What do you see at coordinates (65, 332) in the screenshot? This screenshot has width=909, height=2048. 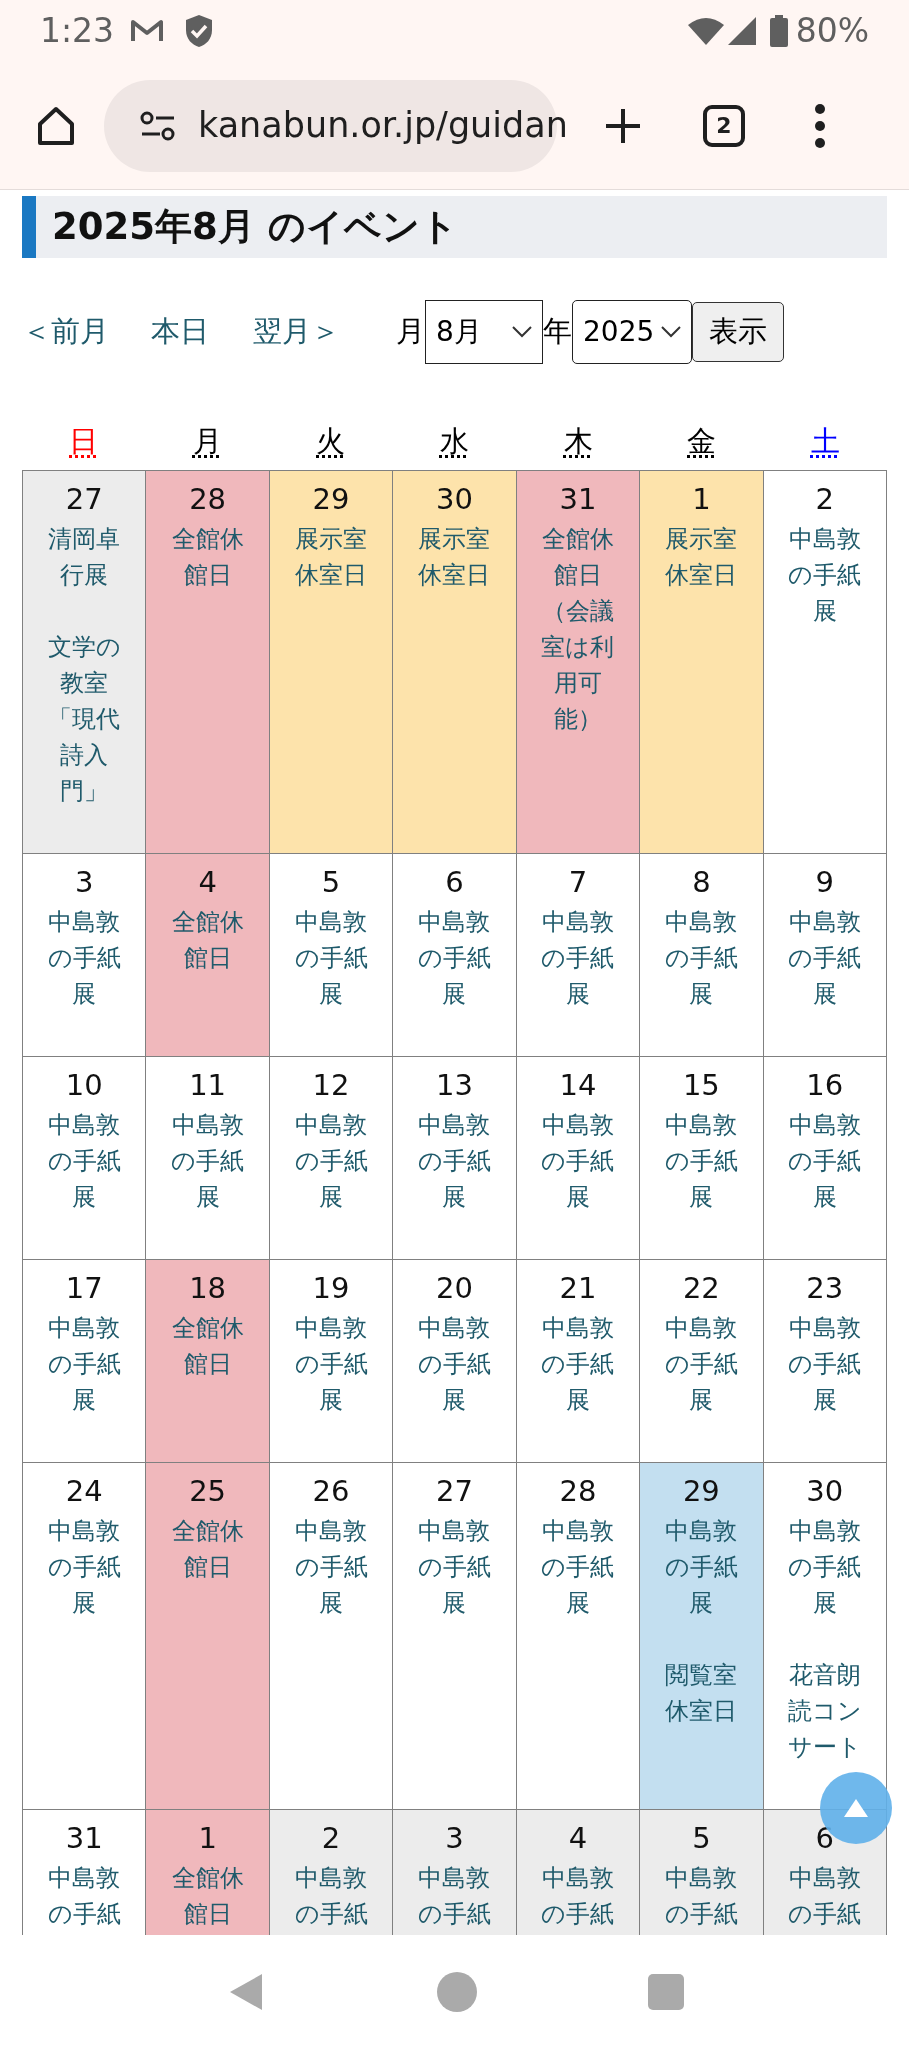 I see `month-nav-link: ＜前月` at bounding box center [65, 332].